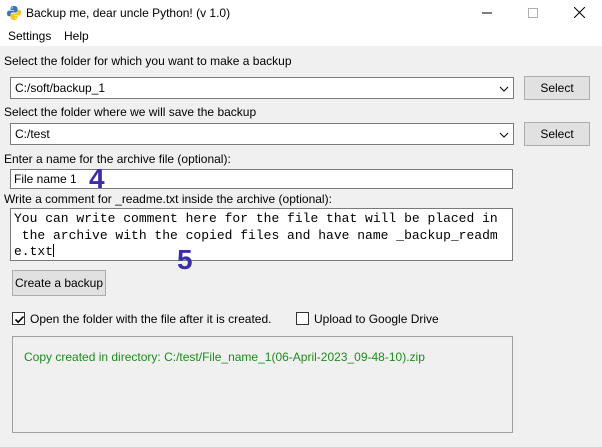  I want to click on python-icon, so click(14, 13).